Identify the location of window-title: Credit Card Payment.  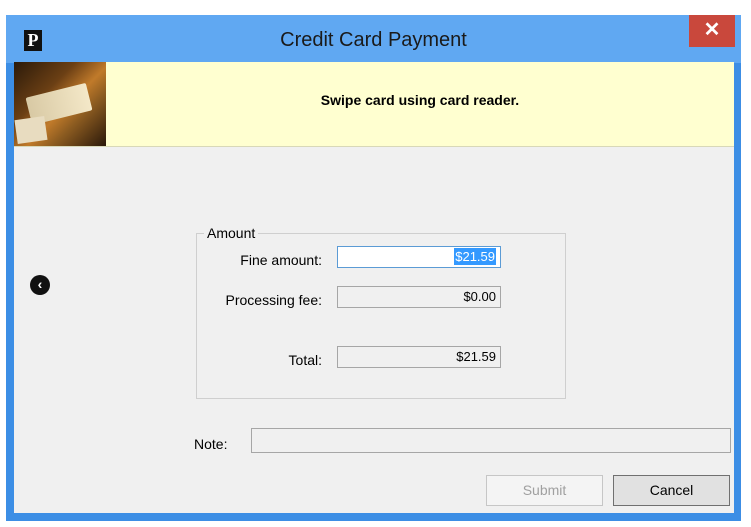
(373, 40).